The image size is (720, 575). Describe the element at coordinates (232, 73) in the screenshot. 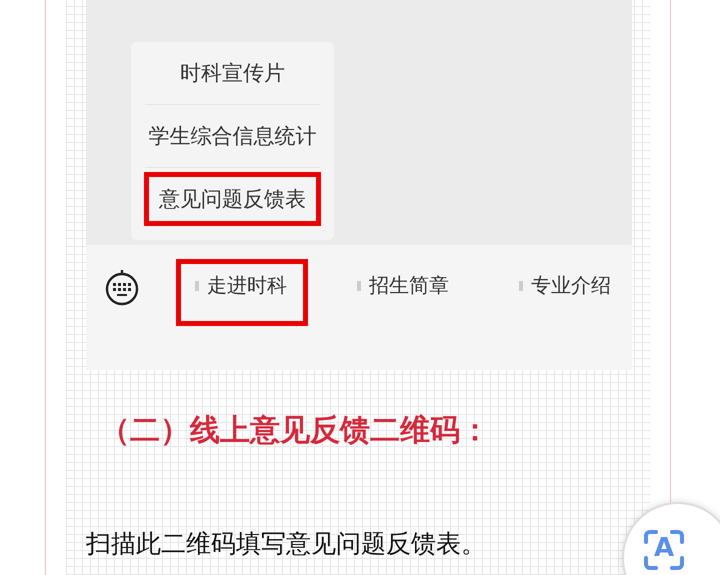

I see `menu-item: 时科宣传片` at that location.